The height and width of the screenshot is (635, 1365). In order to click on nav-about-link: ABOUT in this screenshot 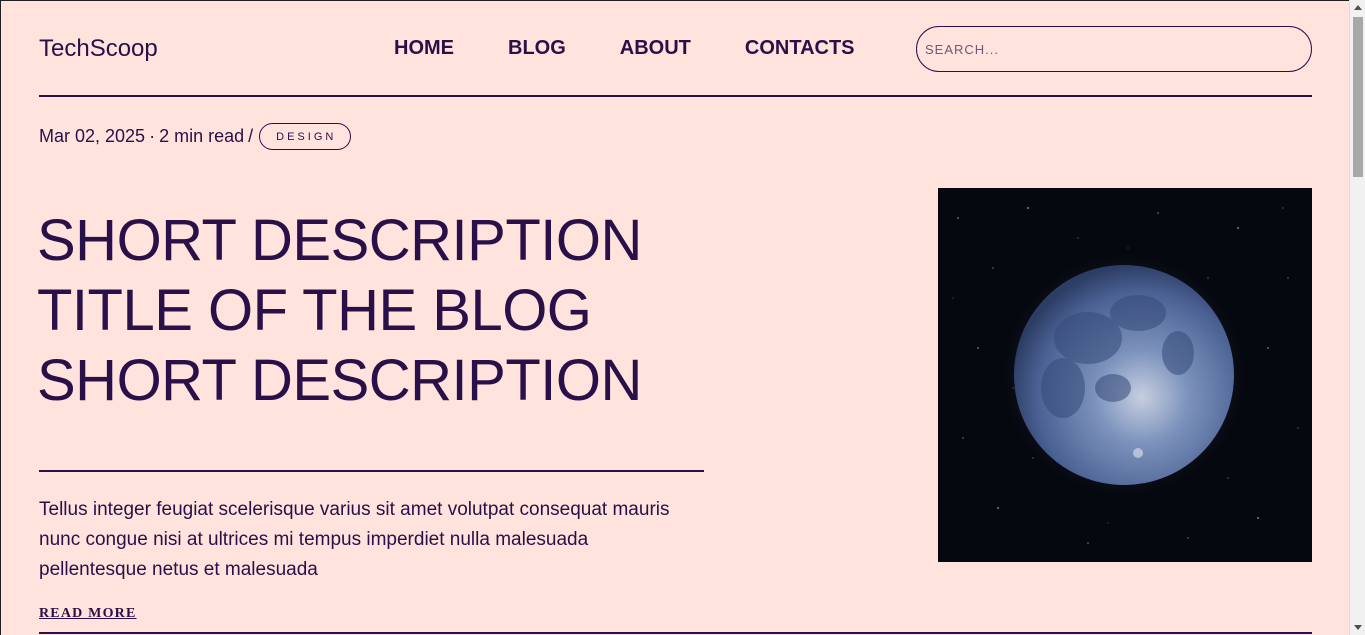, I will do `click(655, 48)`.